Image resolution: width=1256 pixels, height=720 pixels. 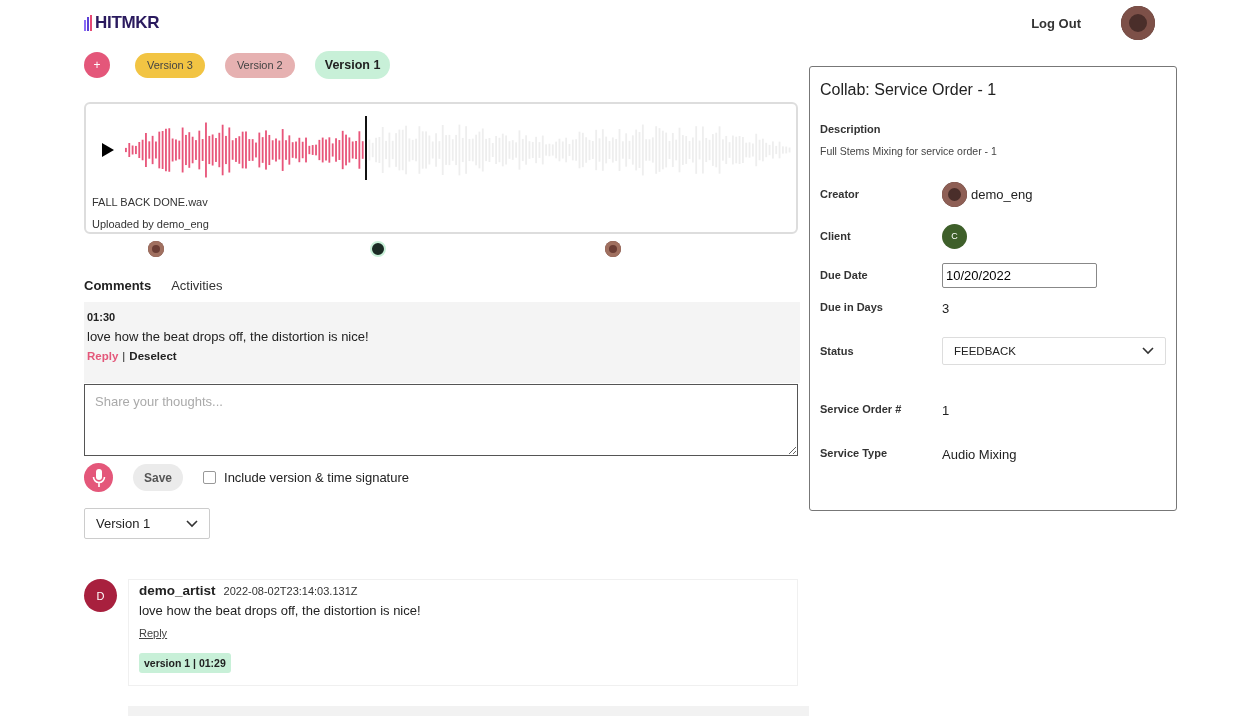 I want to click on due-date-field: 10/20/2022, so click(x=1019, y=275).